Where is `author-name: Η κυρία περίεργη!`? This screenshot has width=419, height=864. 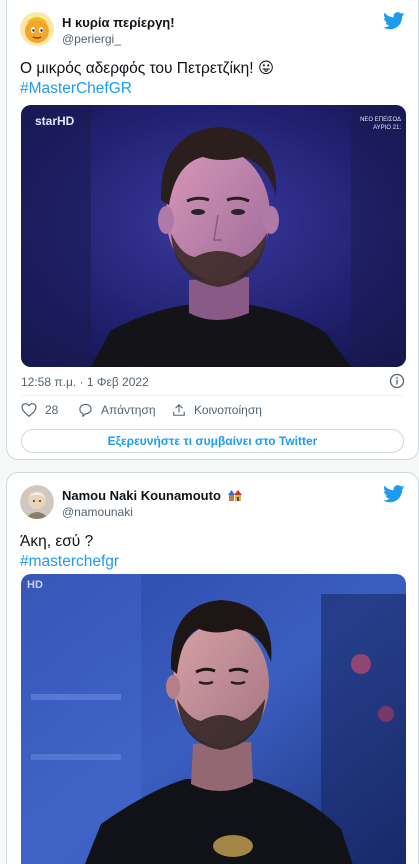
author-name: Η κυρία περίεργη! is located at coordinates (118, 22).